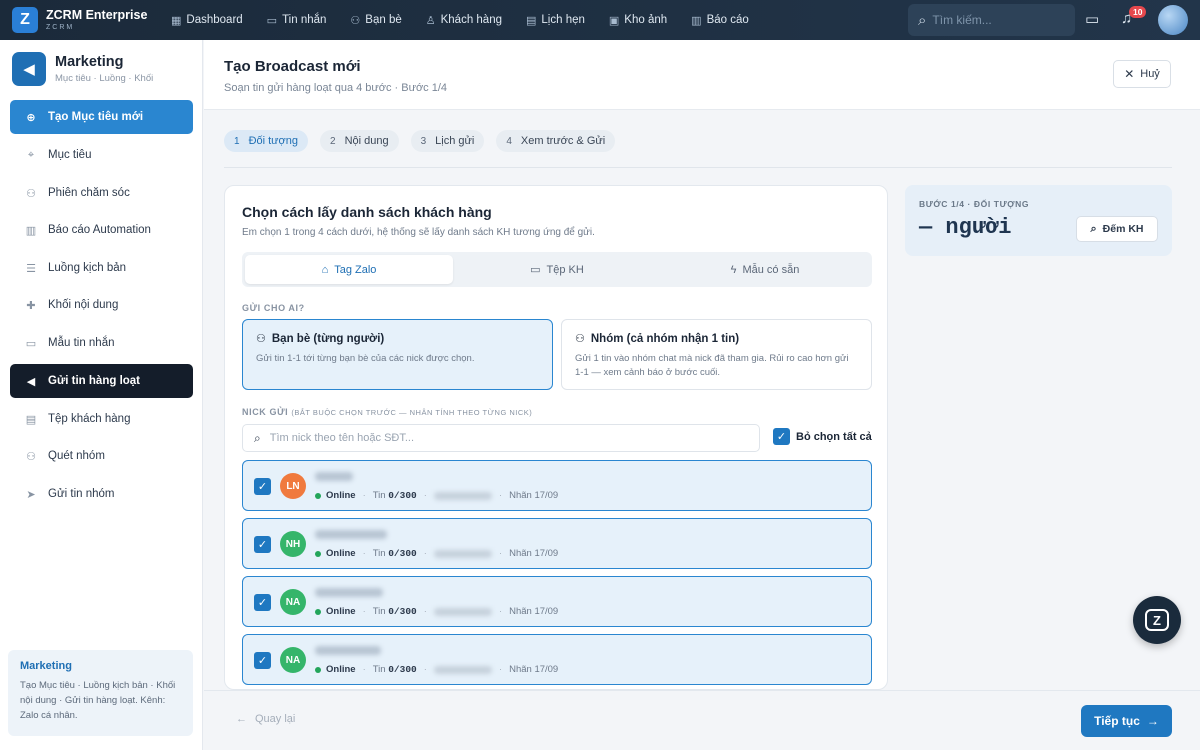 The image size is (1200, 750). Describe the element at coordinates (31, 268) in the screenshot. I see `list-icon: ☰` at that location.